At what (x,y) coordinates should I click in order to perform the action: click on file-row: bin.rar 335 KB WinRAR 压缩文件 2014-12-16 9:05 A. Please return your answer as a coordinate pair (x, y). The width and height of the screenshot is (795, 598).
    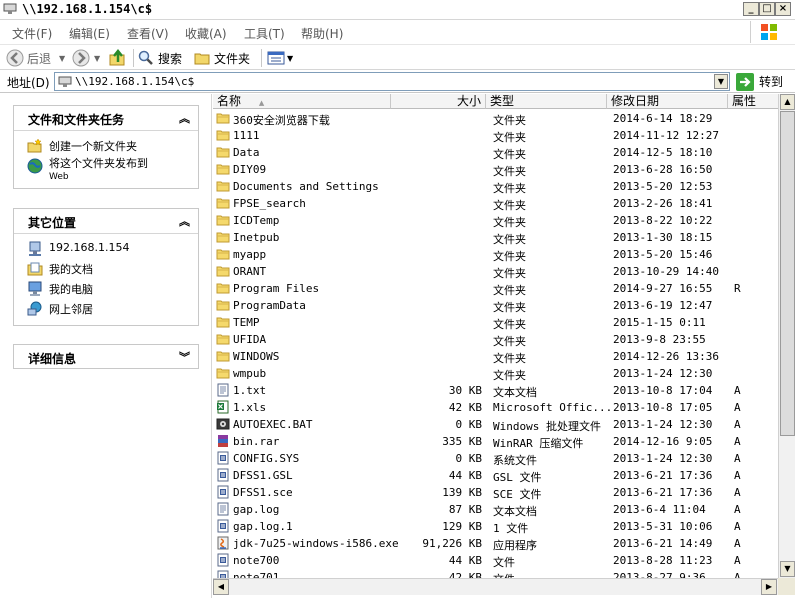
    Looking at the image, I should click on (495, 441).